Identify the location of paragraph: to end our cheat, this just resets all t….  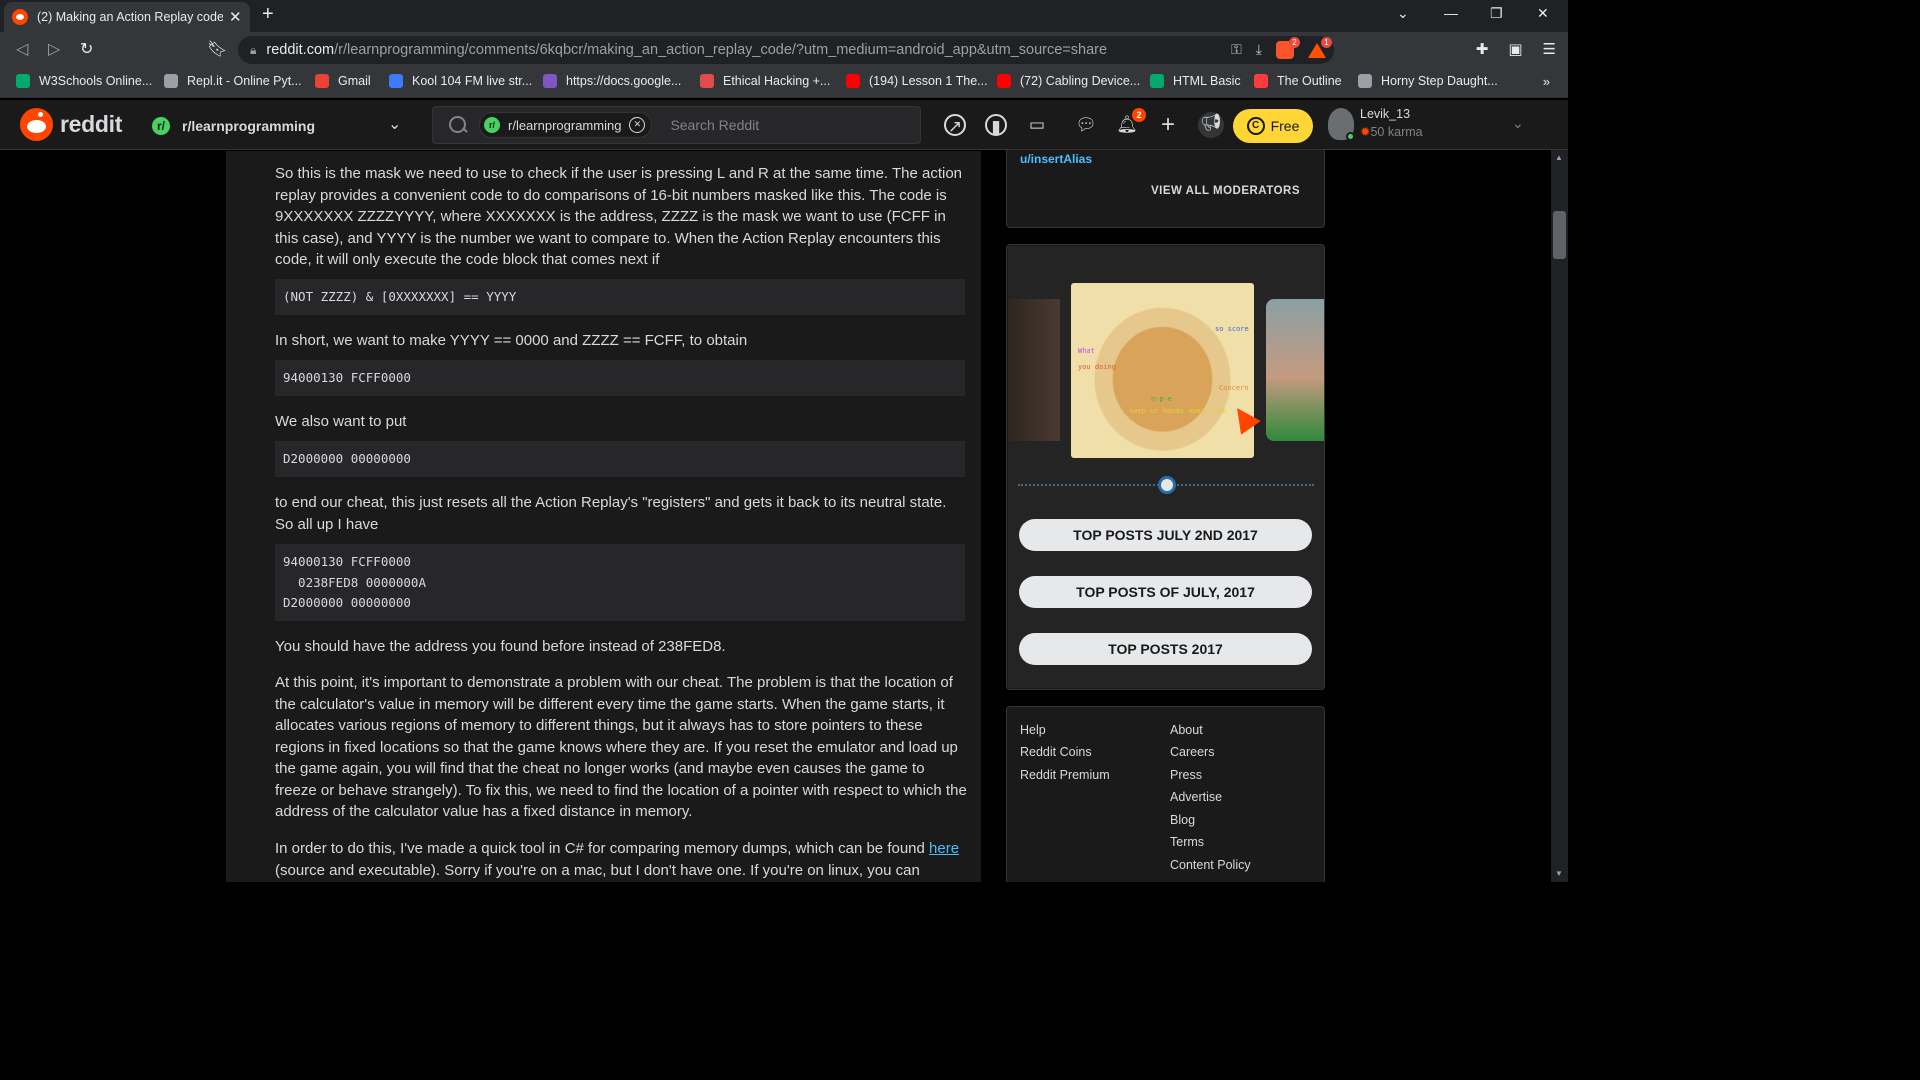
(611, 513).